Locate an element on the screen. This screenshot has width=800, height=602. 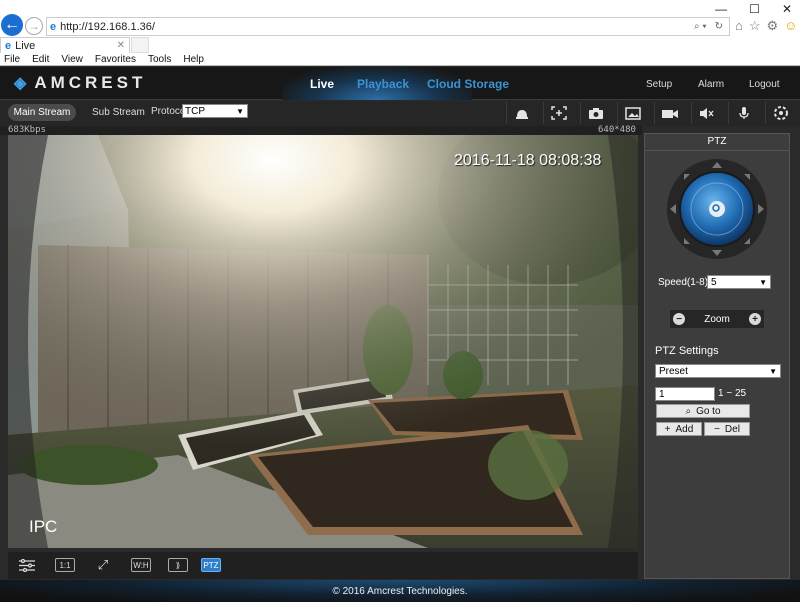
ptz-mode-value: Preset is located at coordinates (673, 371).